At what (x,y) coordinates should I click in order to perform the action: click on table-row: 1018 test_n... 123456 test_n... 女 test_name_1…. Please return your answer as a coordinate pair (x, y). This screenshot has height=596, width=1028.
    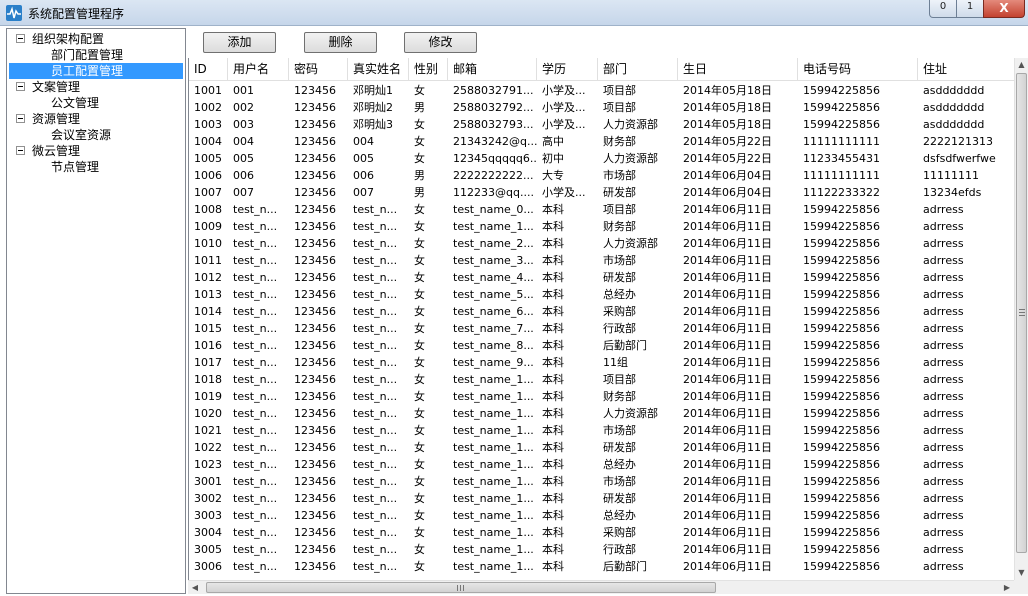
    Looking at the image, I should click on (602, 379).